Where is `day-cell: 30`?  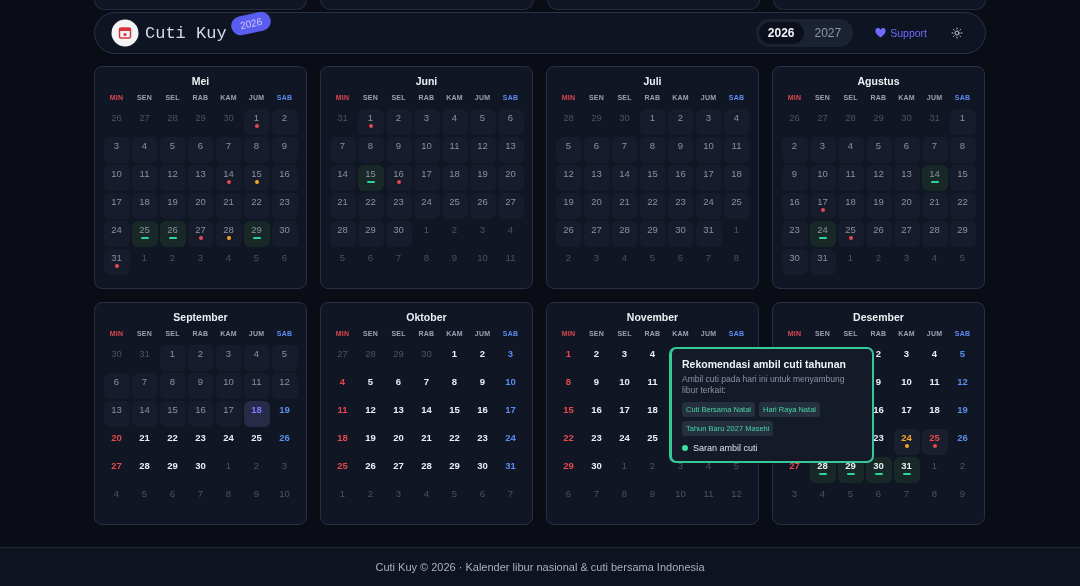
day-cell: 30 is located at coordinates (794, 262).